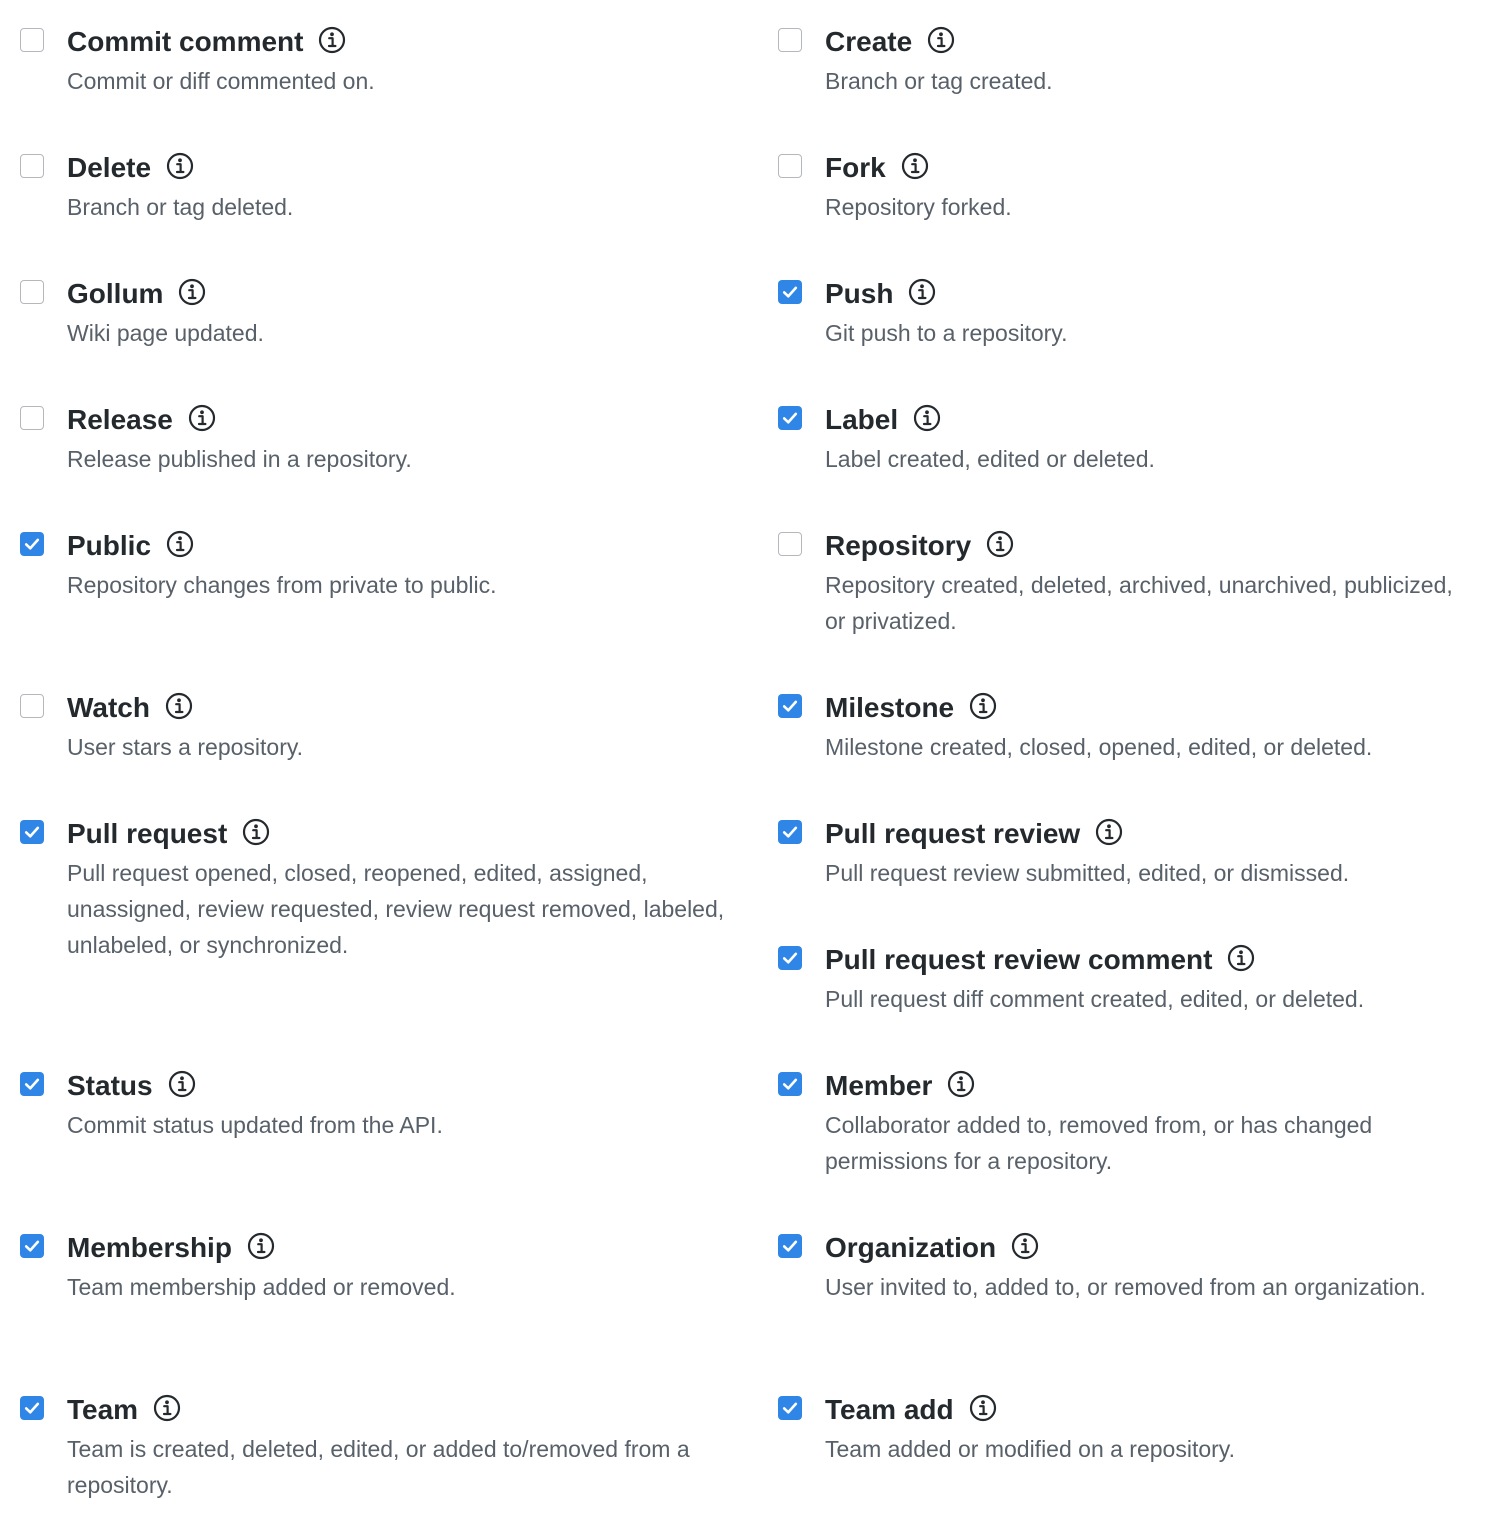 Image resolution: width=1490 pixels, height=1534 pixels. I want to click on event-title: Team, so click(102, 1409).